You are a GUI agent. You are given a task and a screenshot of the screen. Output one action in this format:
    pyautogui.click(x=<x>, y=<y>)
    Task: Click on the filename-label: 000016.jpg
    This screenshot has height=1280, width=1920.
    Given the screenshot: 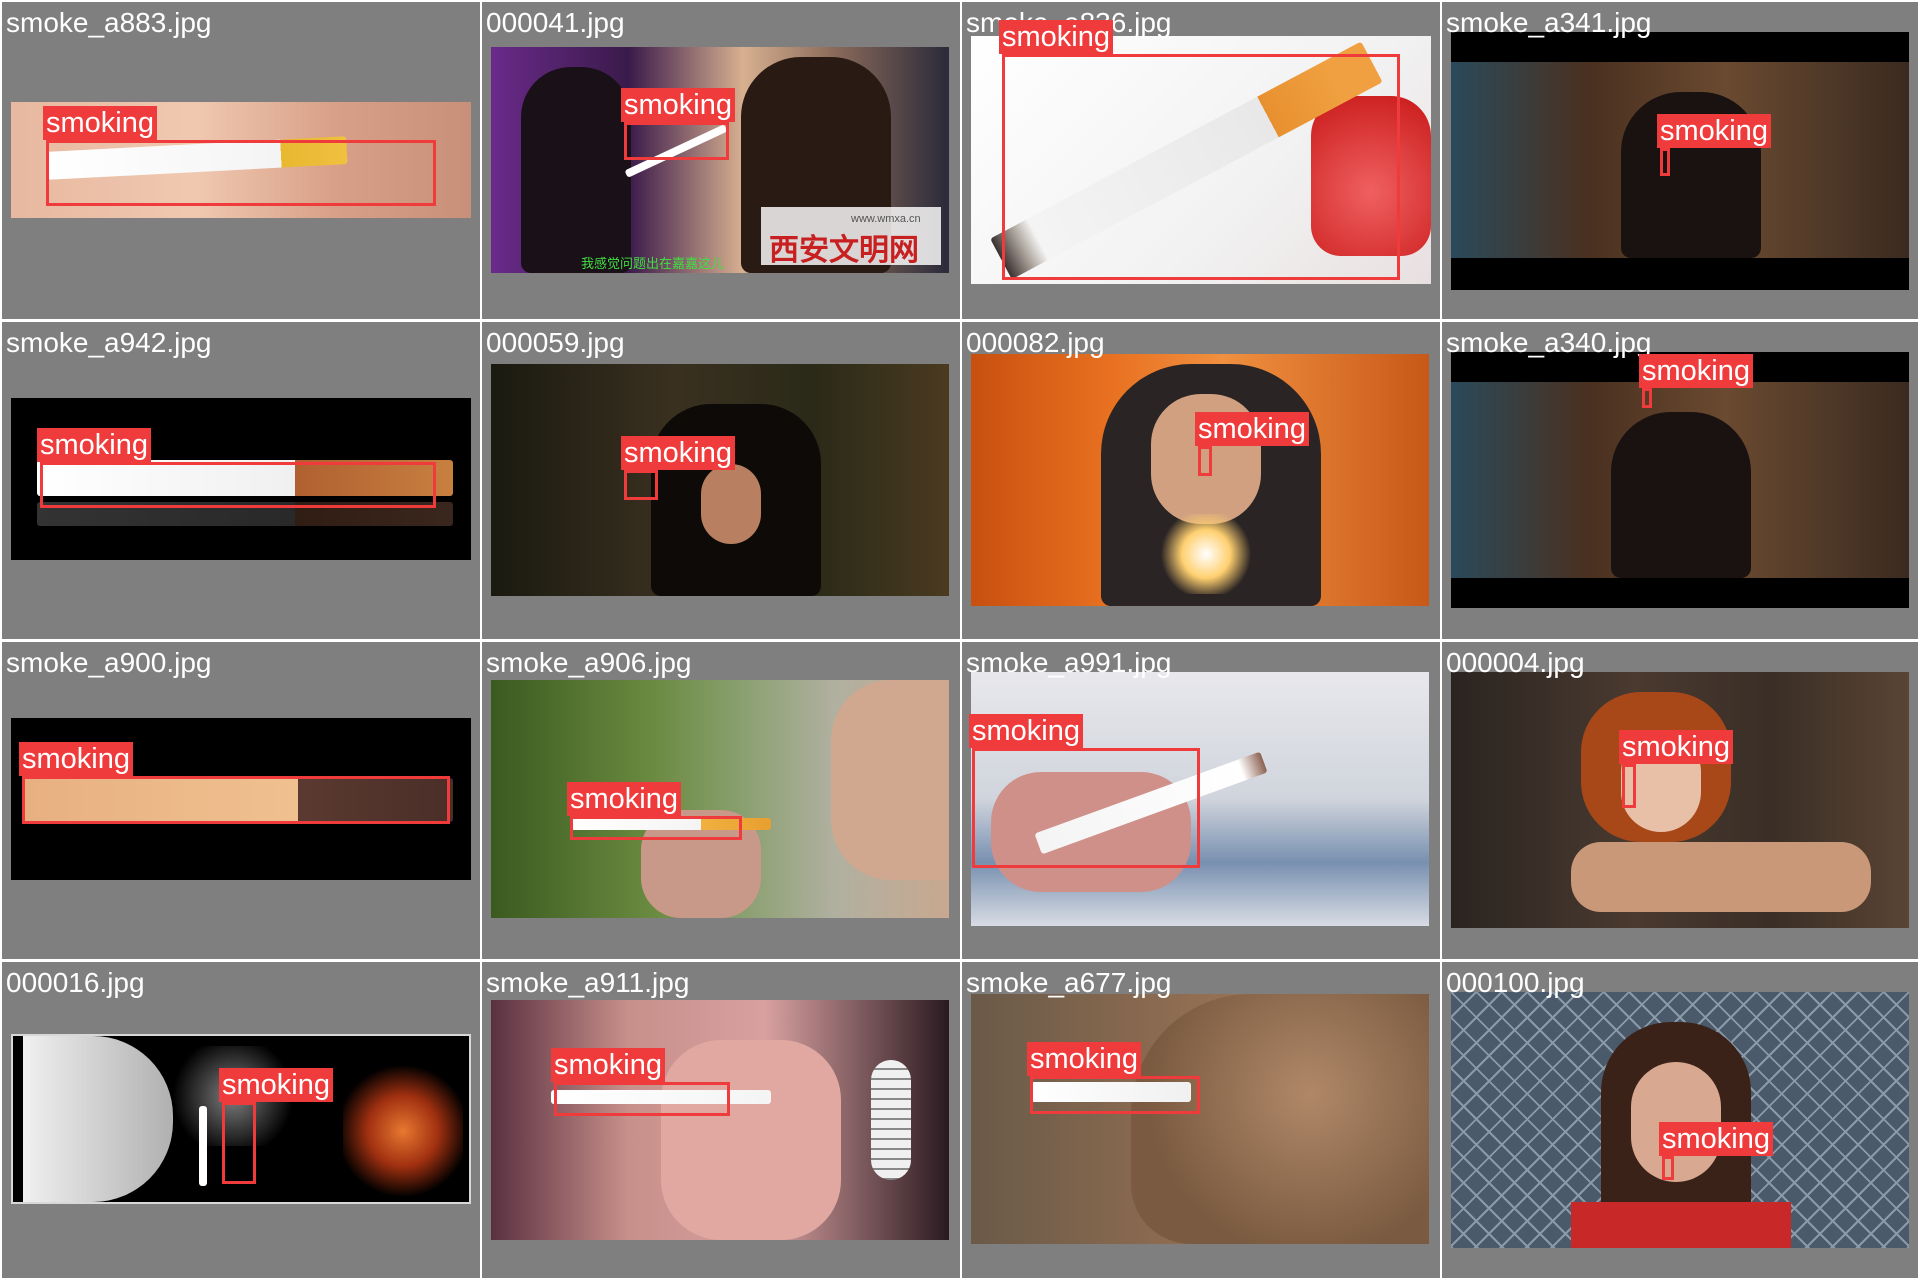 What is the action you would take?
    pyautogui.click(x=75, y=982)
    